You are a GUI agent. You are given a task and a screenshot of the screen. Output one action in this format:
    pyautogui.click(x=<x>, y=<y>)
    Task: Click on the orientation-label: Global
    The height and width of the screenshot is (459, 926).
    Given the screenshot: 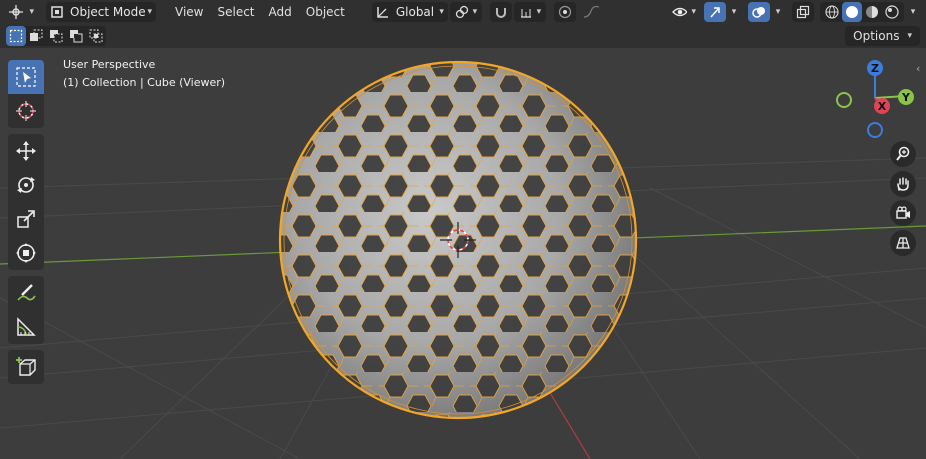 What is the action you would take?
    pyautogui.click(x=415, y=12)
    